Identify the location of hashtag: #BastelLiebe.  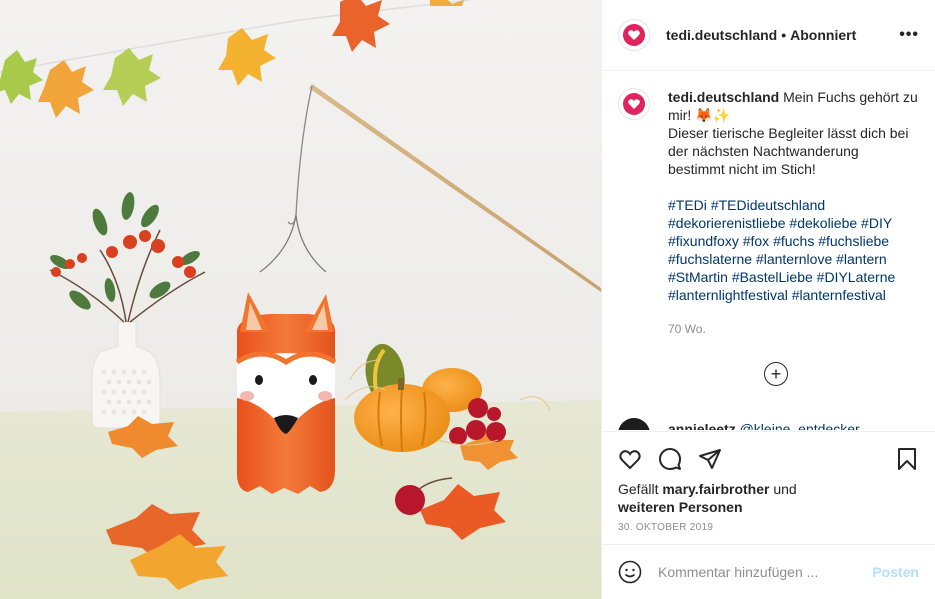
(772, 277).